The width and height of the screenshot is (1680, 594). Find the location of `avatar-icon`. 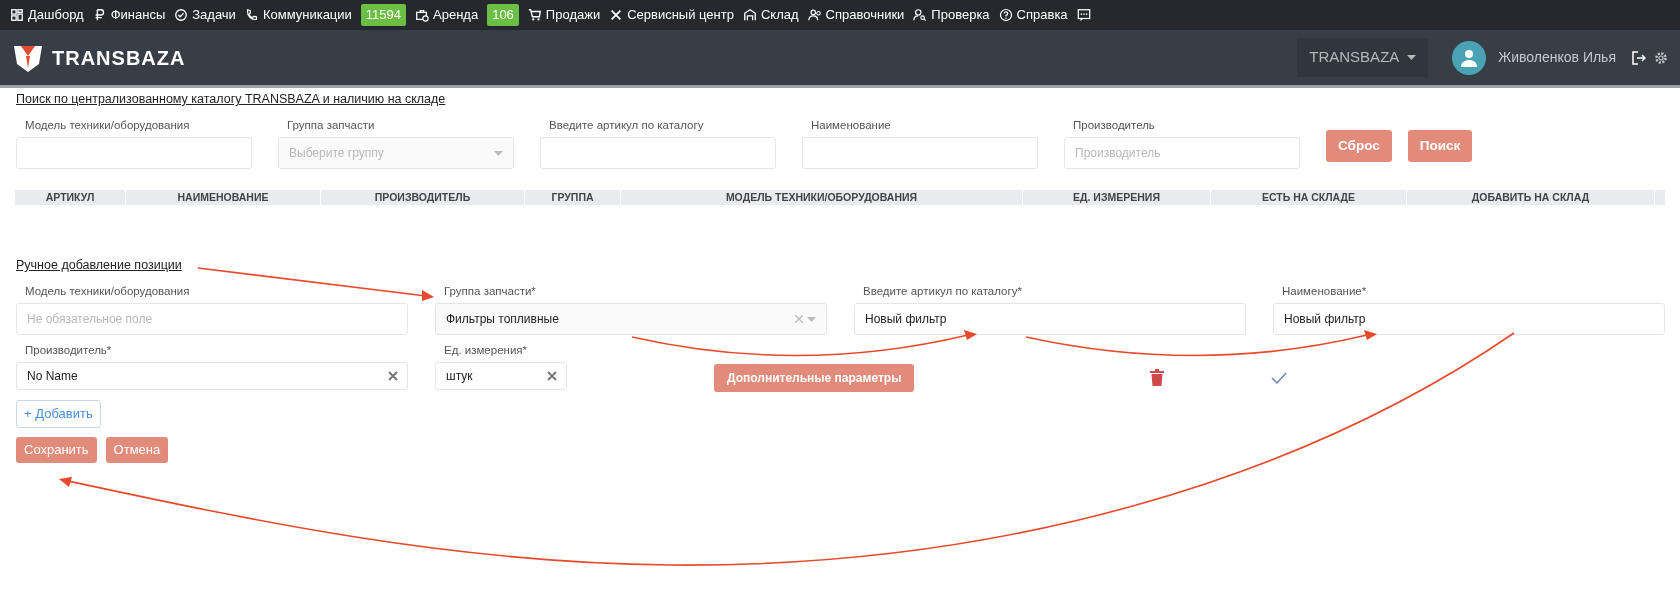

avatar-icon is located at coordinates (1469, 57).